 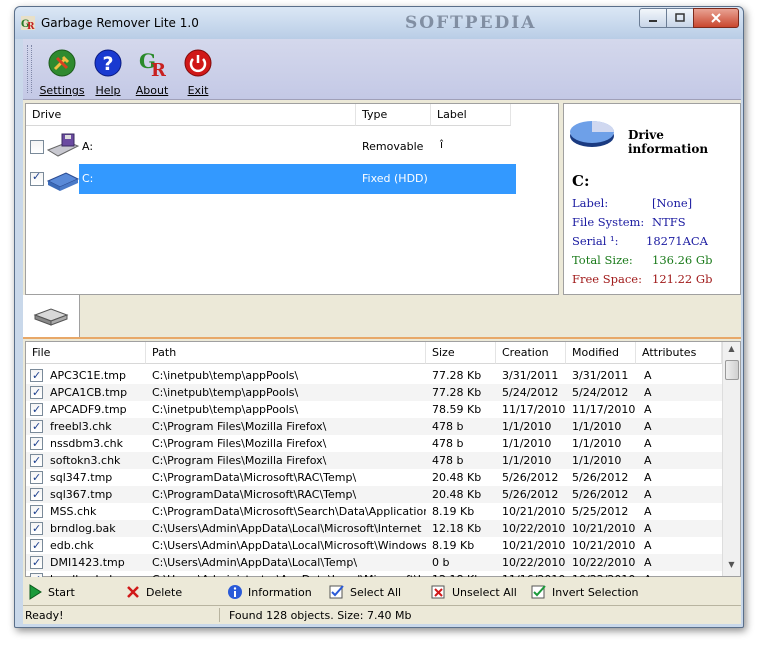 What do you see at coordinates (653, 18) in the screenshot?
I see `minimize-button` at bounding box center [653, 18].